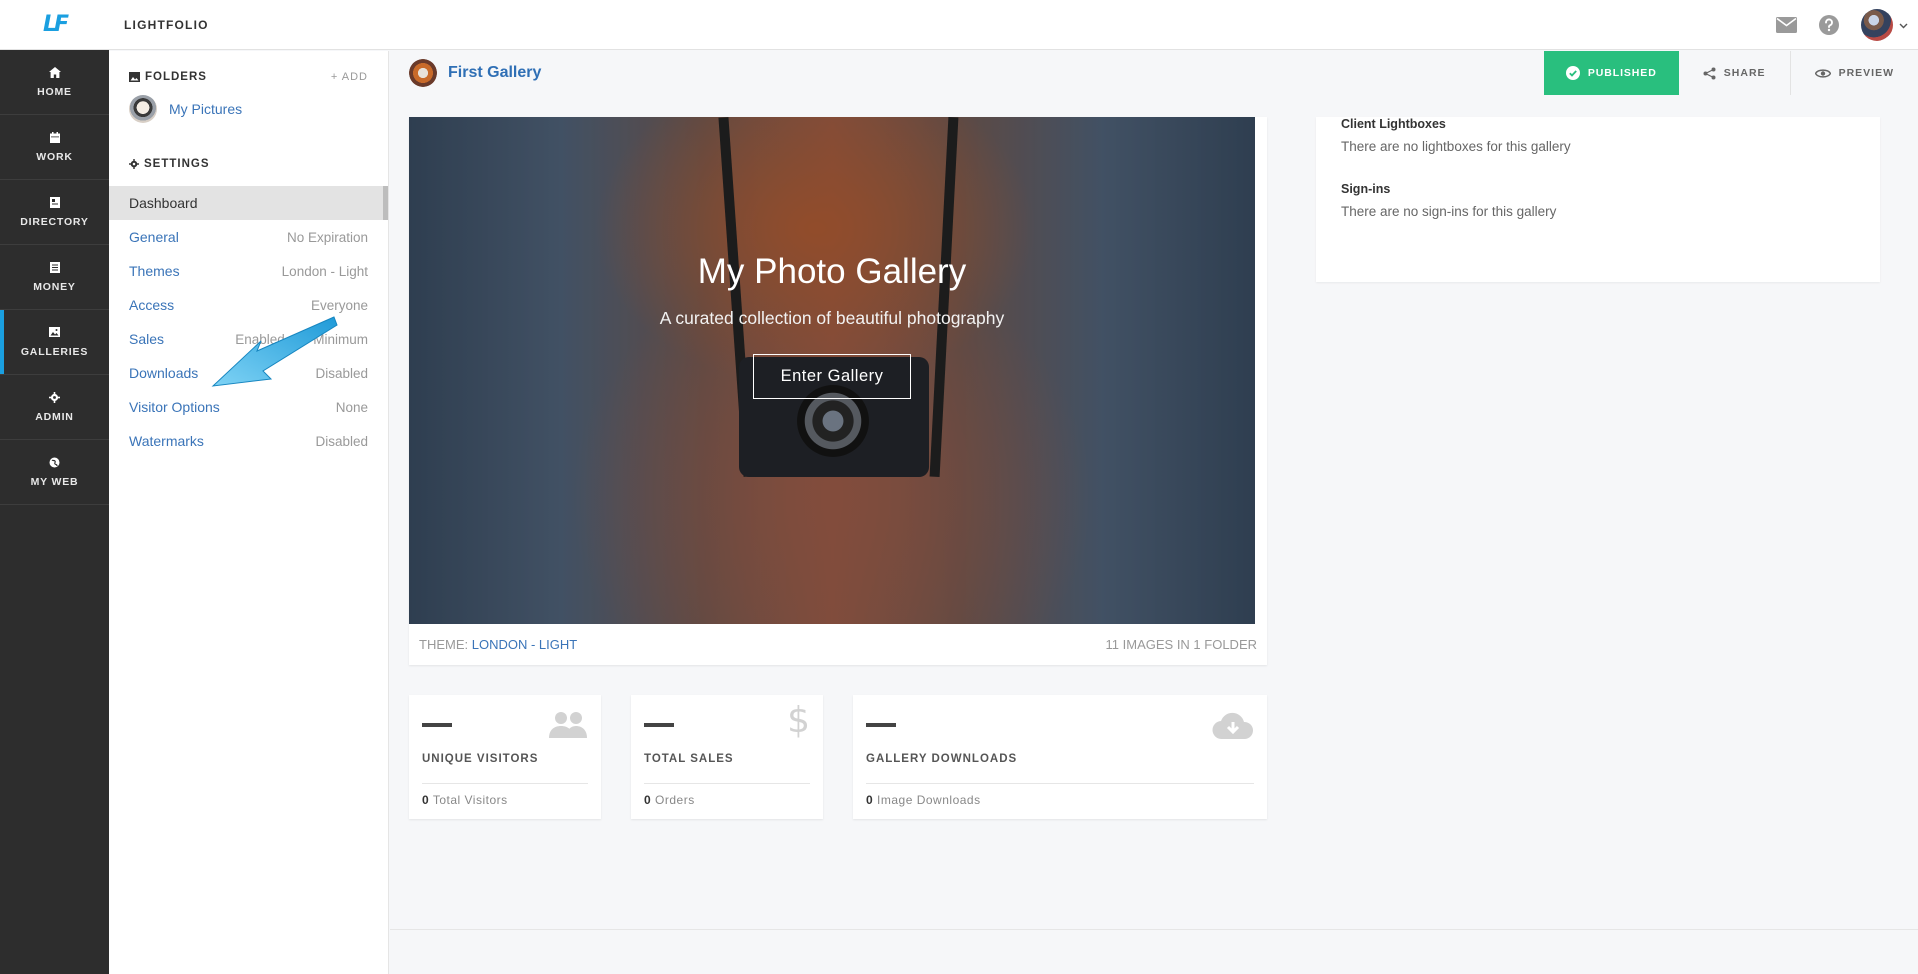  I want to click on mail-icon, so click(1786, 25).